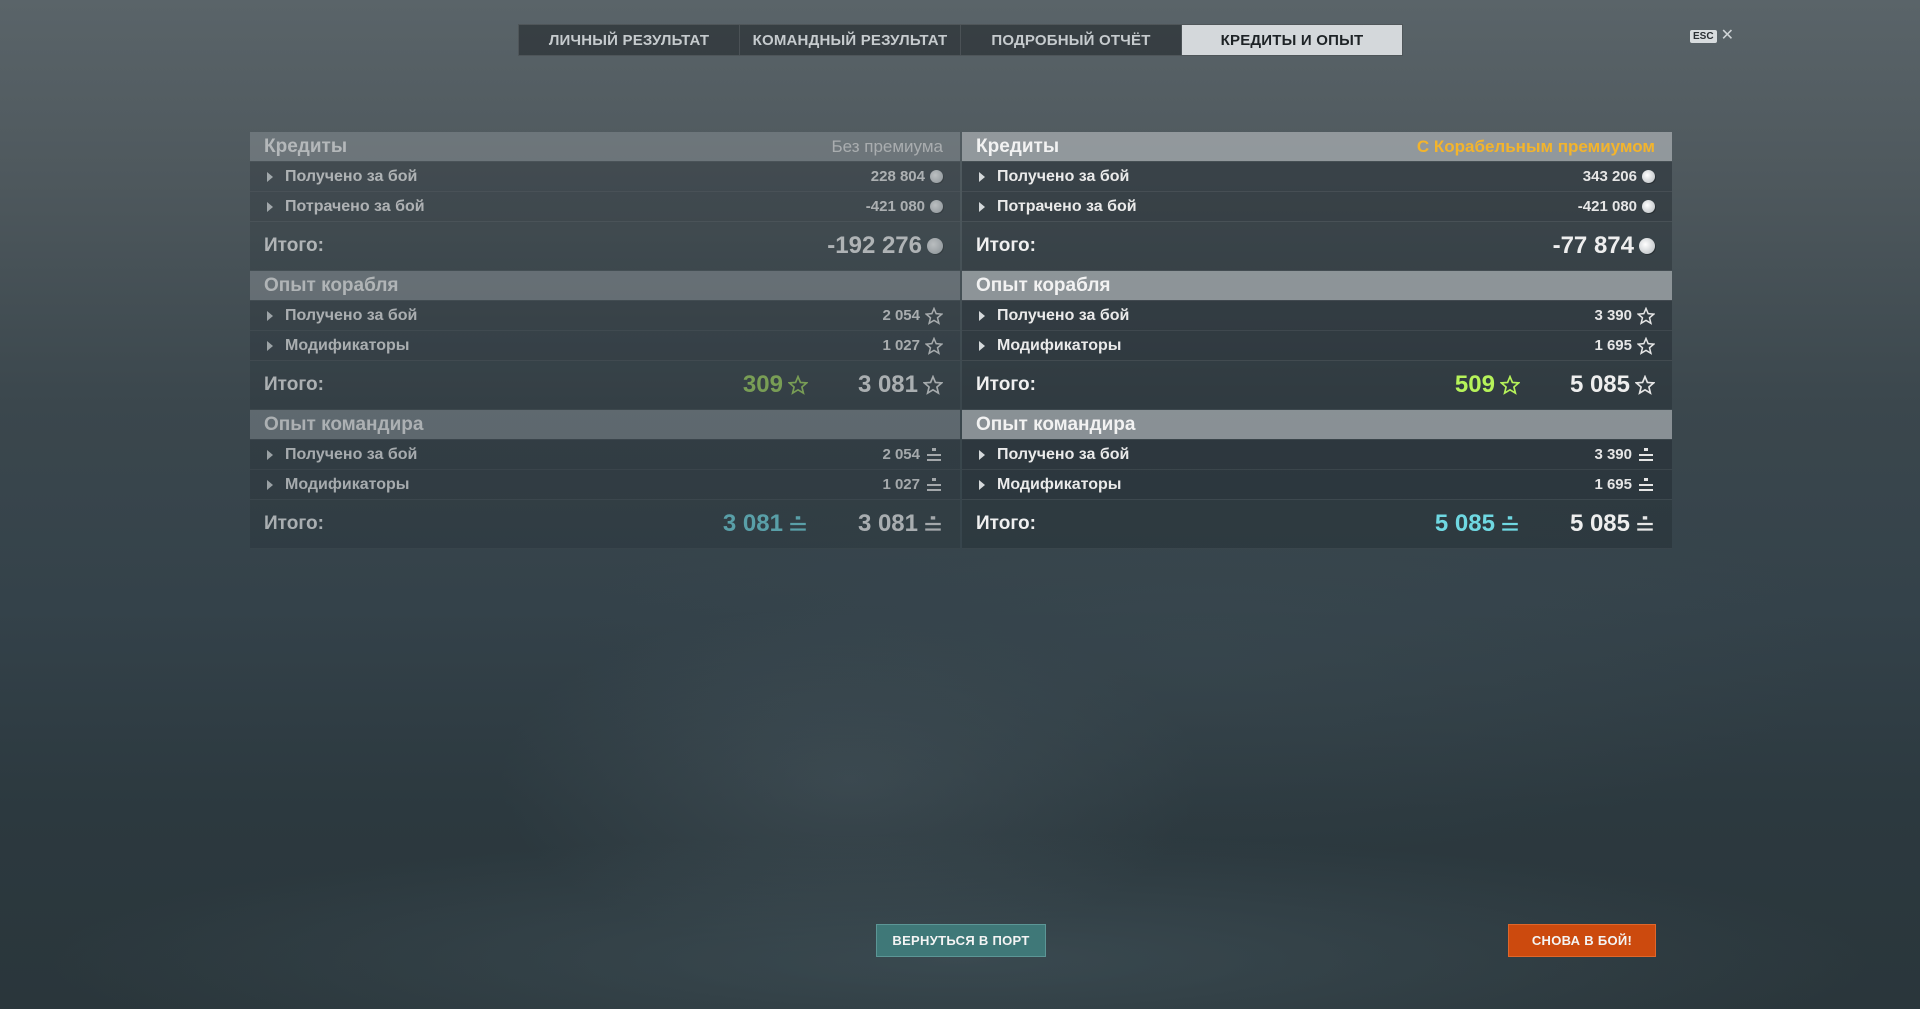 The image size is (1920, 1009). What do you see at coordinates (605, 454) in the screenshot?
I see `commander-xp-earned-row: Получено за бой 2 054` at bounding box center [605, 454].